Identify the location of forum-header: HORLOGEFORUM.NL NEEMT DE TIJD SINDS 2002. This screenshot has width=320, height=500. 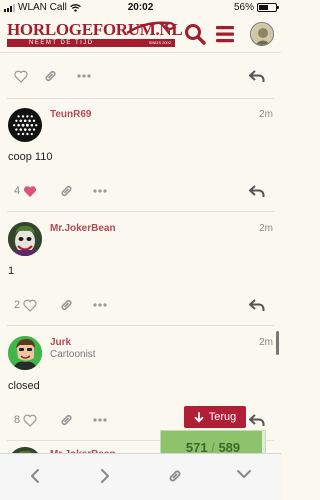
(140, 34).